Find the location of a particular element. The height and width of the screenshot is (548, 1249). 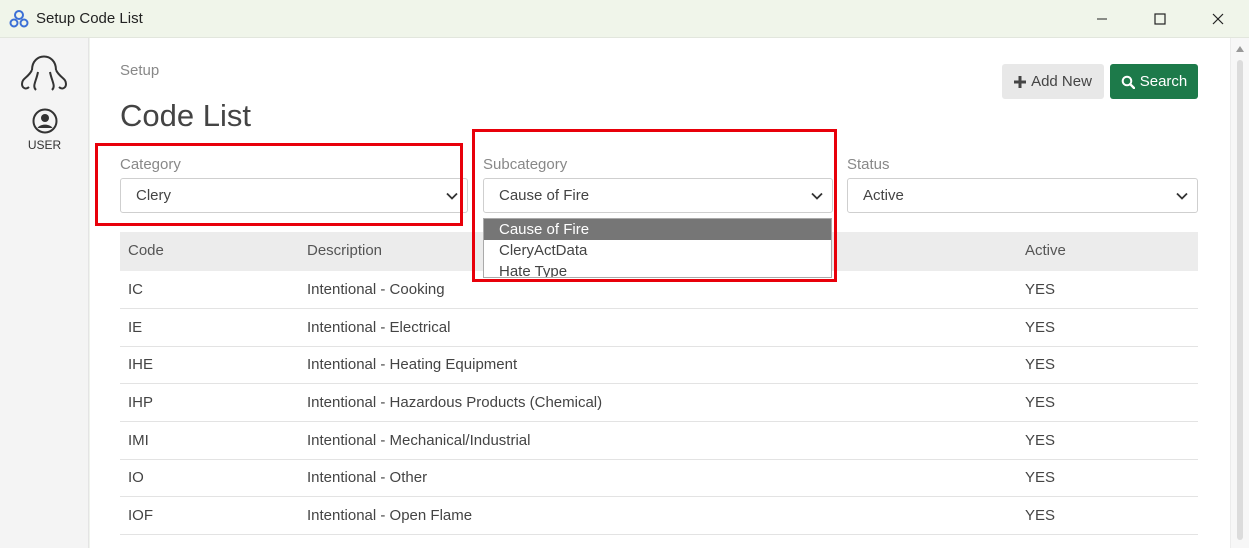

status-select: Active is located at coordinates (1022, 195).